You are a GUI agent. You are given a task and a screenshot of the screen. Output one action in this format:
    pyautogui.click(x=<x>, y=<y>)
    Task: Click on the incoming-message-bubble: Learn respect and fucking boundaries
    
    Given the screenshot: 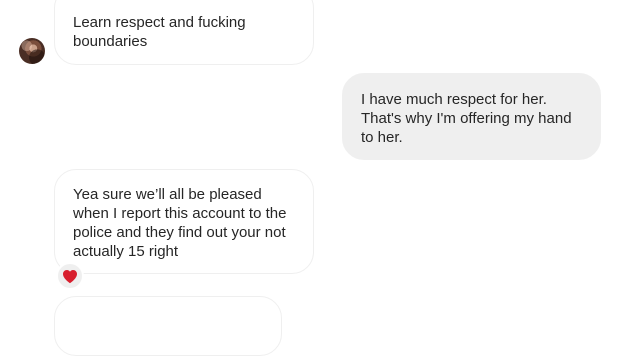 What is the action you would take?
    pyautogui.click(x=184, y=32)
    